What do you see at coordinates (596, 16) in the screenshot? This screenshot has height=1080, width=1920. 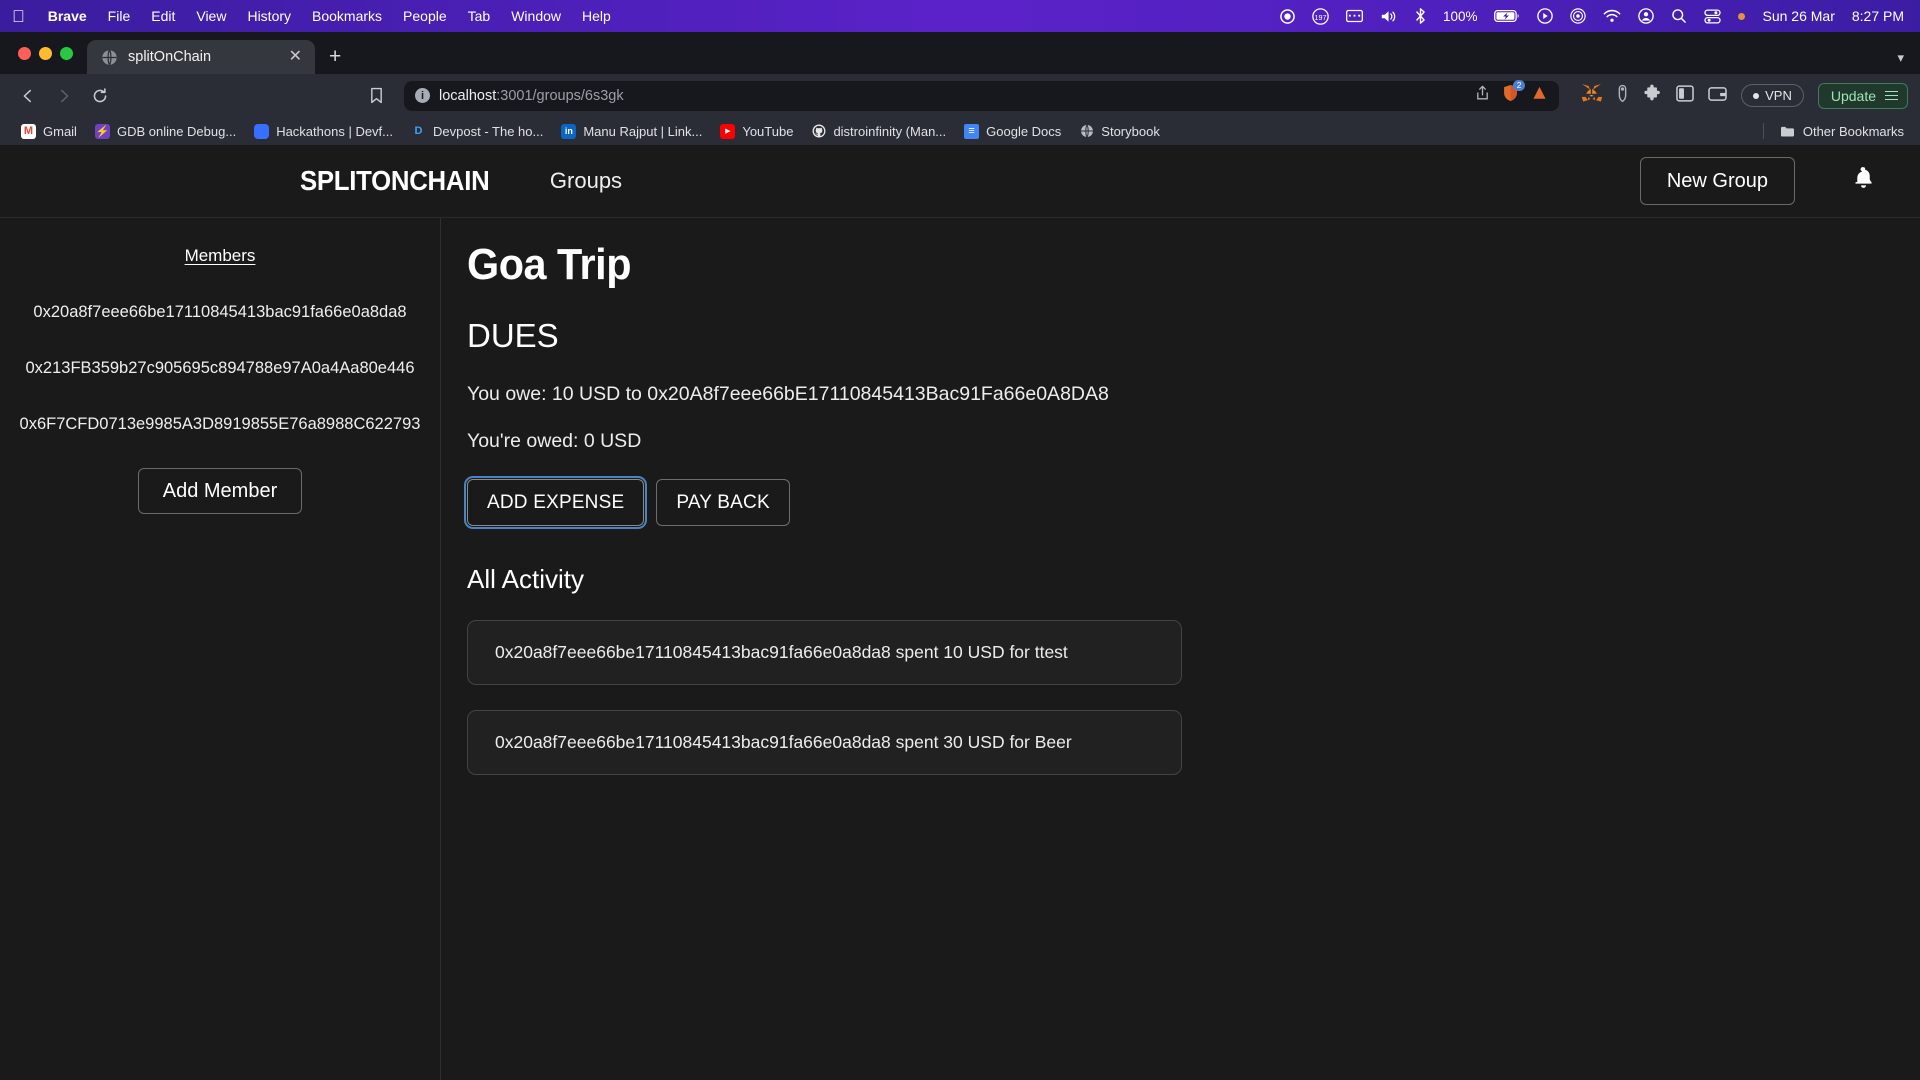 I see `menu-help: Help` at bounding box center [596, 16].